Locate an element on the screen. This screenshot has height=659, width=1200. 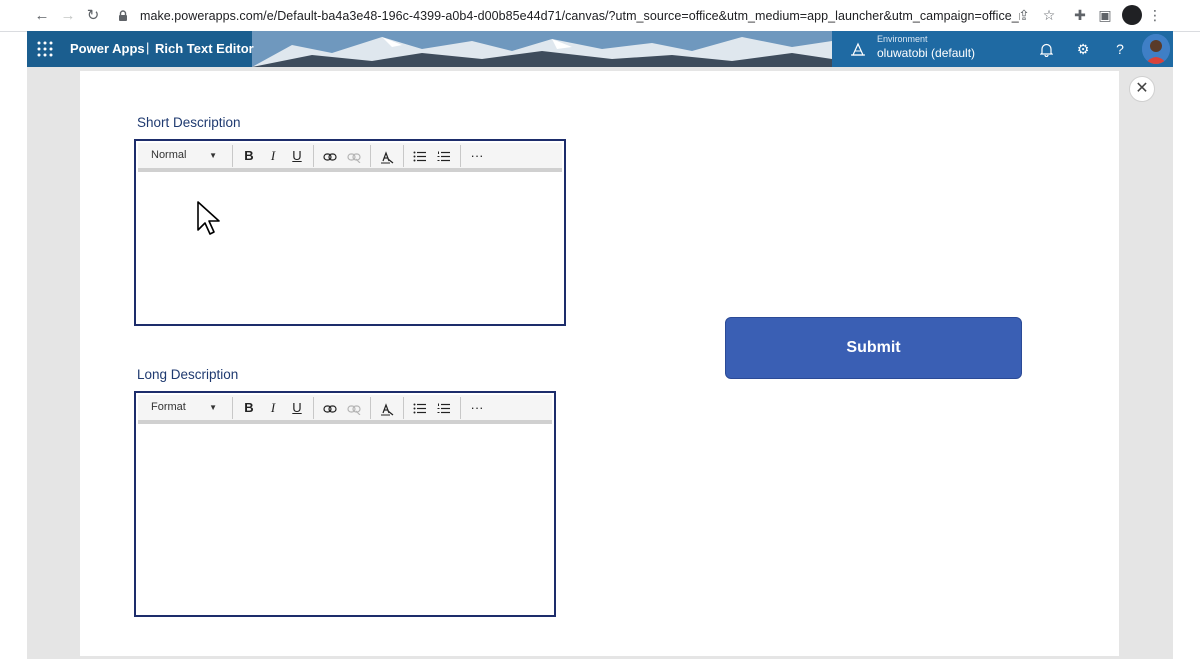
app-name: Rich Text Editor is located at coordinates (204, 48).